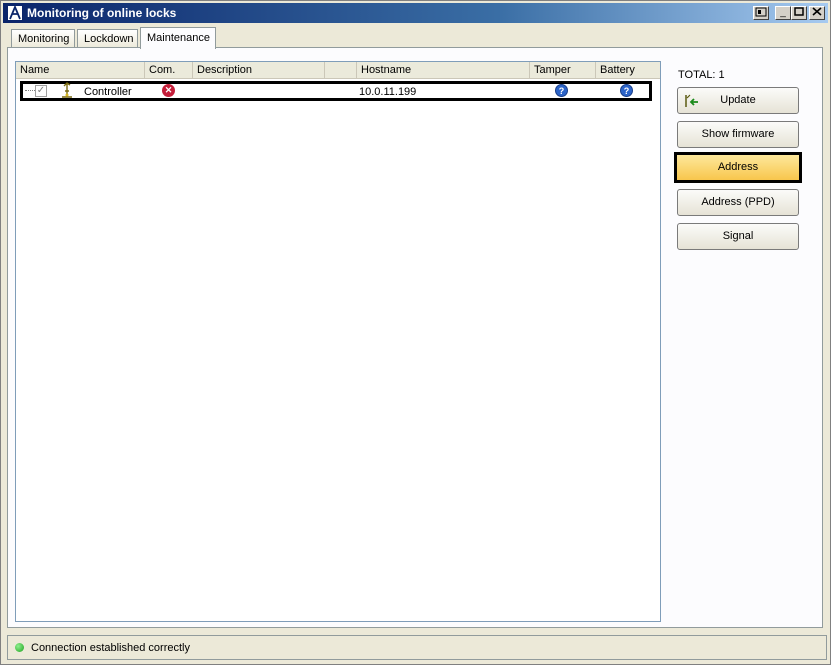 This screenshot has height=665, width=831. I want to click on column-header-name: Name, so click(80, 70).